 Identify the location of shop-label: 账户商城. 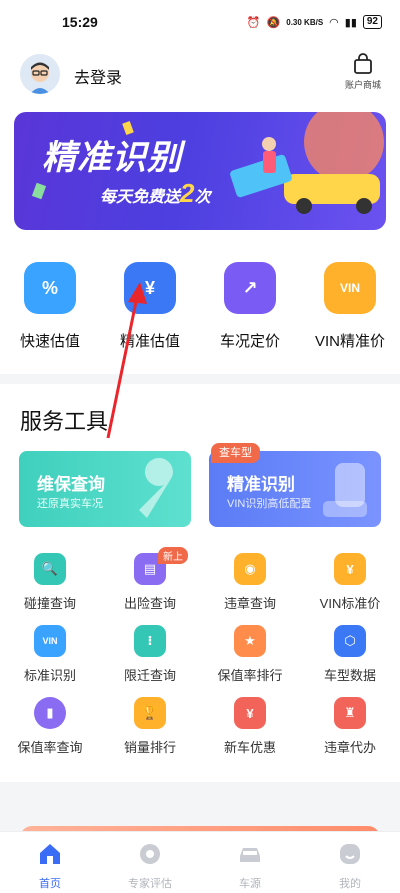
(362, 85).